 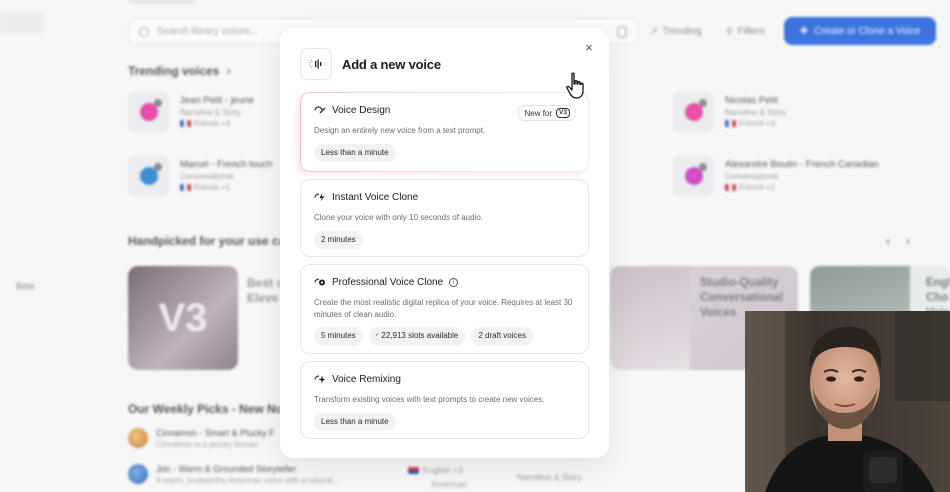 What do you see at coordinates (391, 64) in the screenshot?
I see `modal-title: Add a new voice` at bounding box center [391, 64].